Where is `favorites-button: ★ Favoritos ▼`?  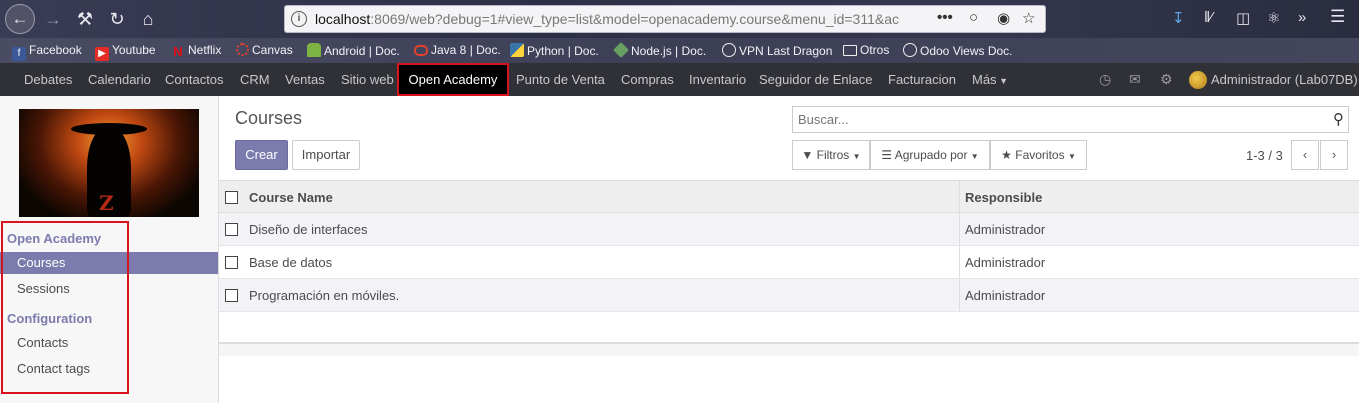 favorites-button: ★ Favoritos ▼ is located at coordinates (1038, 155).